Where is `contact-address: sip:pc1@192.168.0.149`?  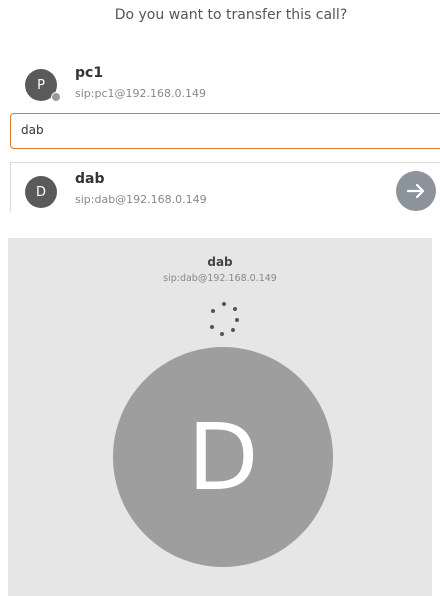 contact-address: sip:pc1@192.168.0.149 is located at coordinates (140, 93).